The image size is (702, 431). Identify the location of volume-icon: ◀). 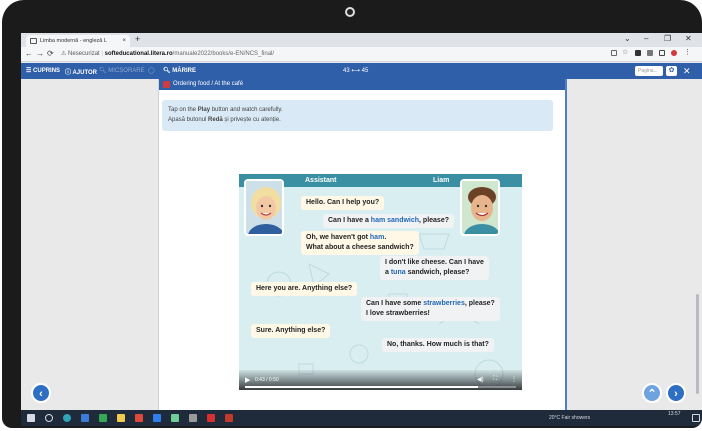
(480, 379).